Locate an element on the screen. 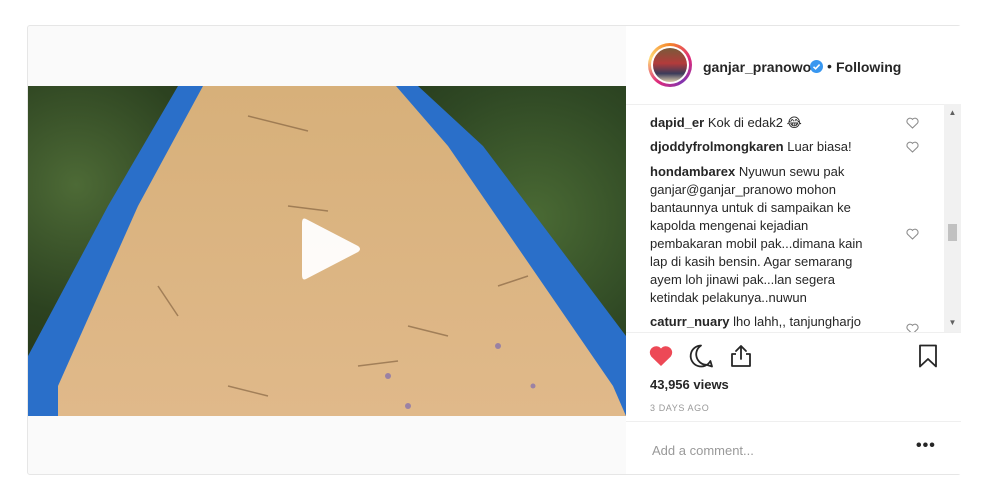 The height and width of the screenshot is (491, 1004). bookmark-icon is located at coordinates (928, 356).